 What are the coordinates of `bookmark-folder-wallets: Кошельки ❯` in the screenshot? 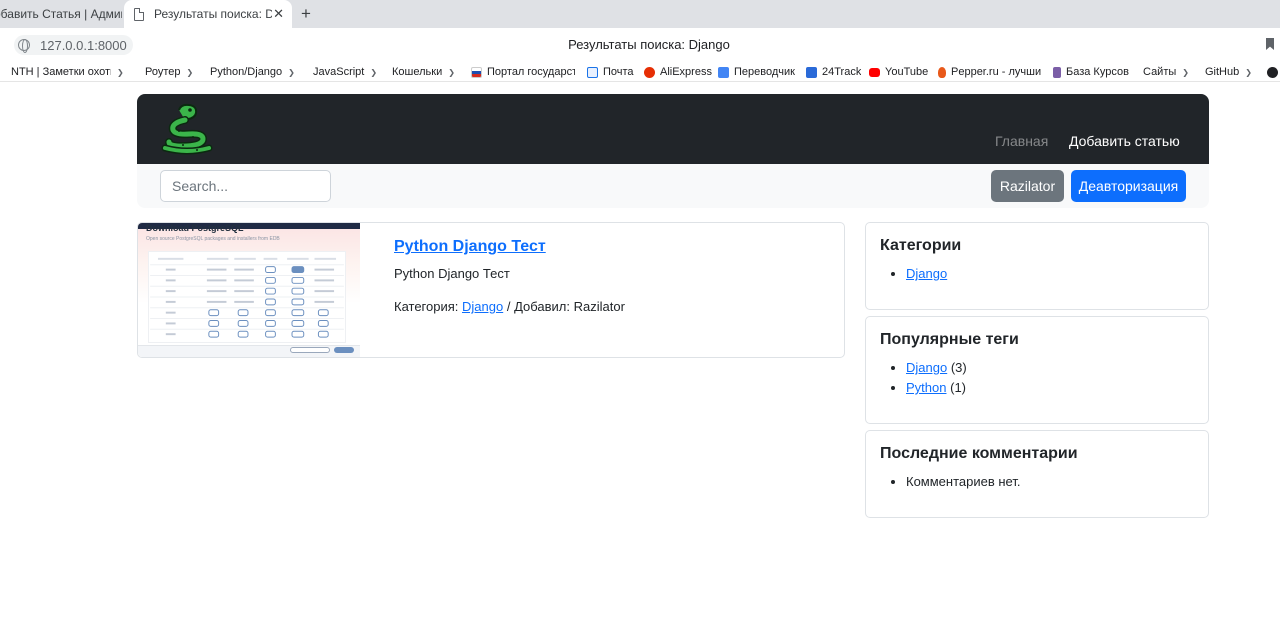 It's located at (423, 72).